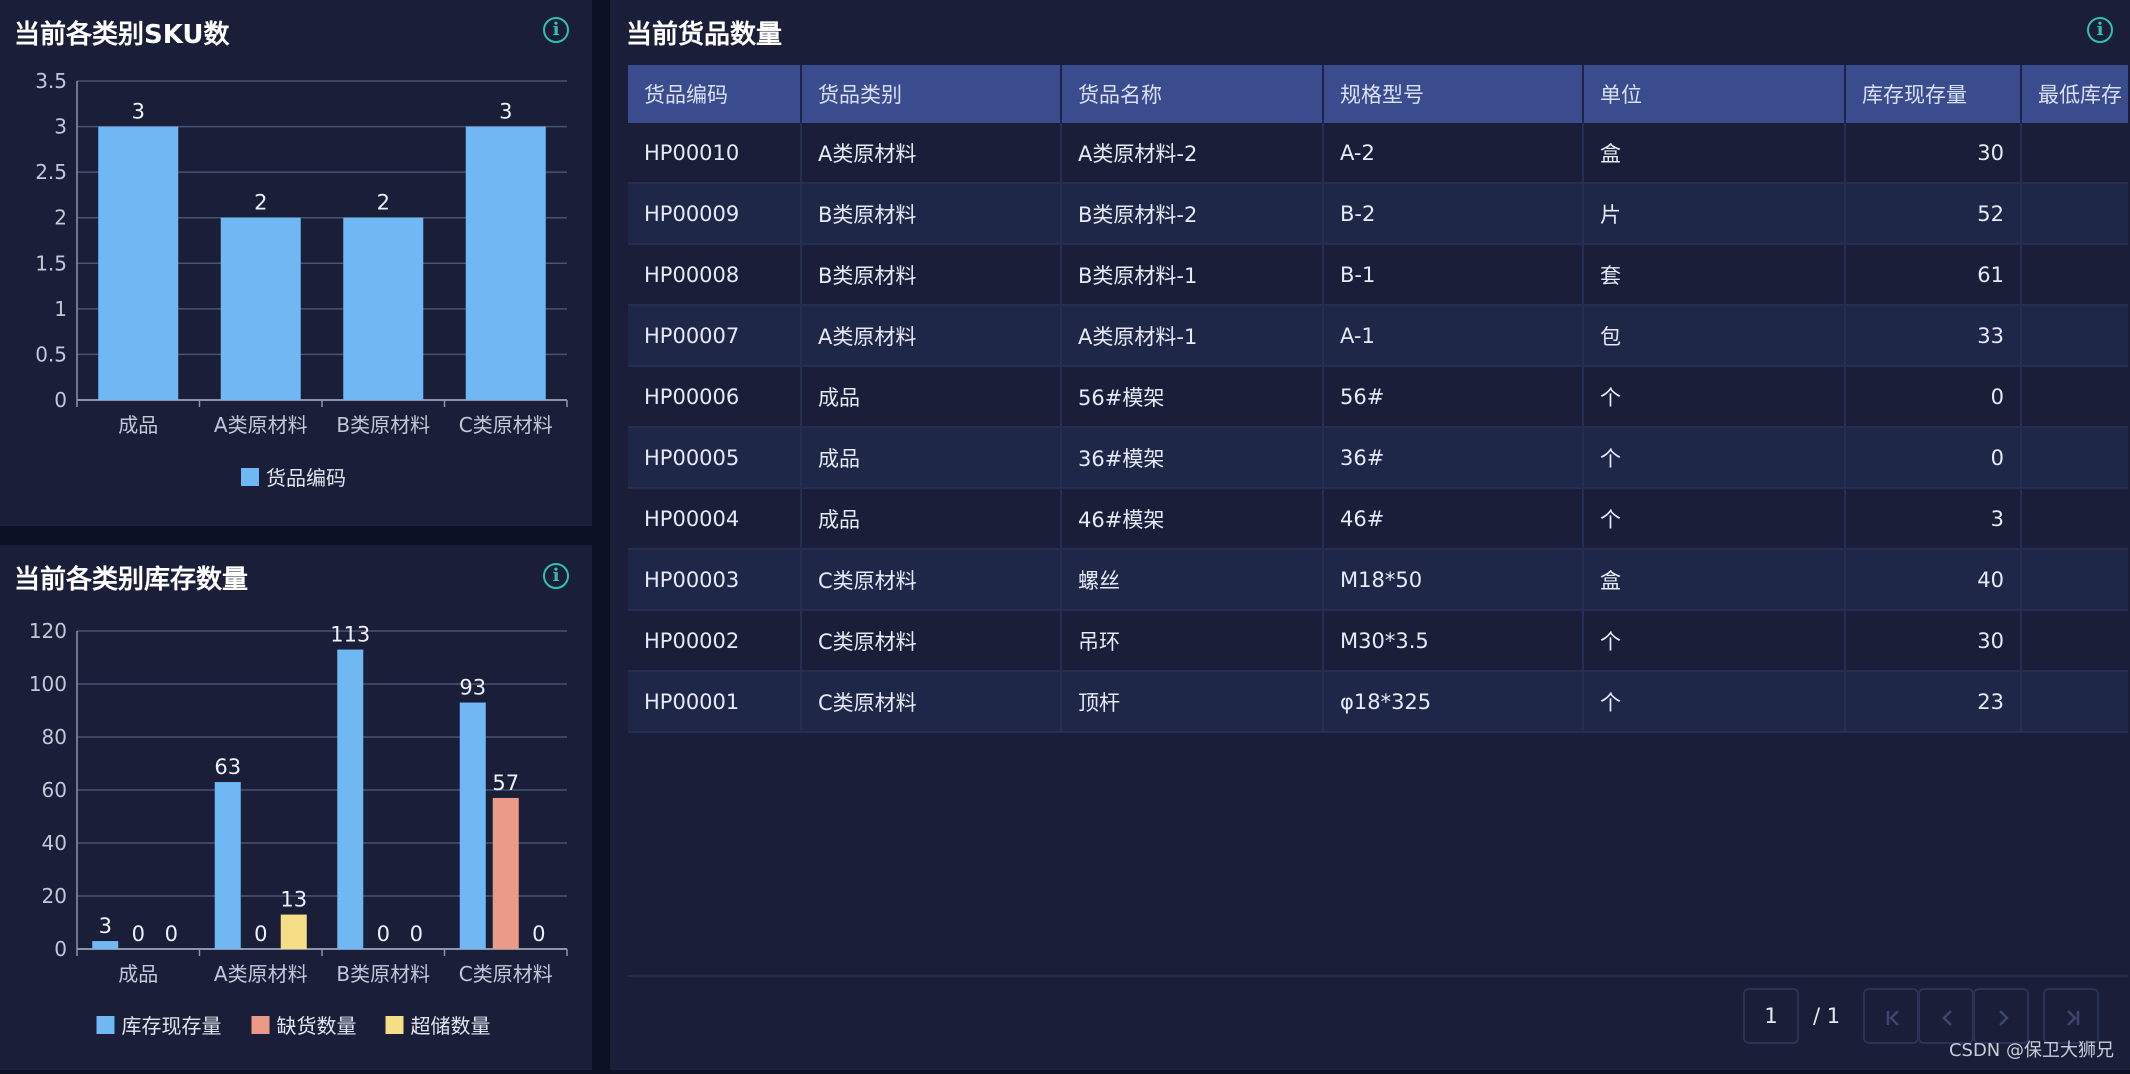 The width and height of the screenshot is (2130, 1074). Describe the element at coordinates (261, 425) in the screenshot. I see `x-tick-label: A类原材料` at that location.